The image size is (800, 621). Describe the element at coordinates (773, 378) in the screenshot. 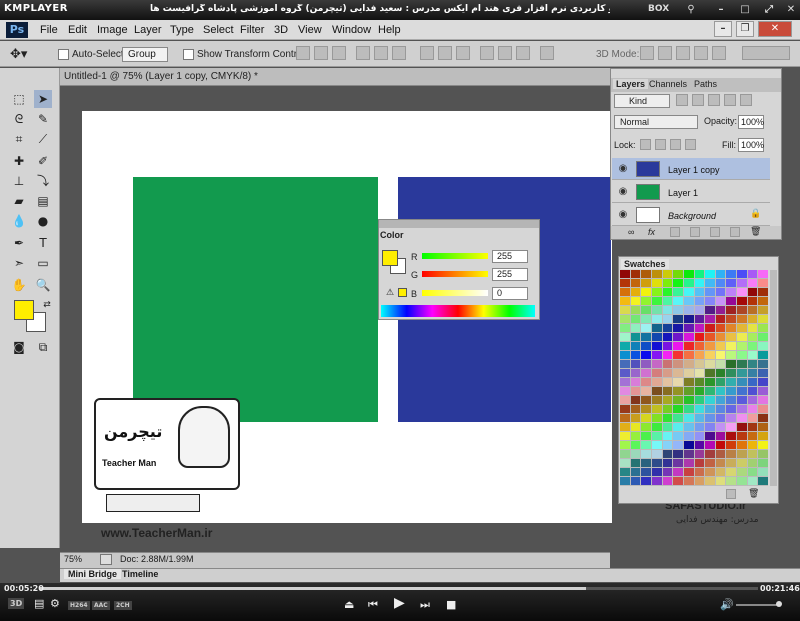

I see `swatches-scrollbar` at that location.